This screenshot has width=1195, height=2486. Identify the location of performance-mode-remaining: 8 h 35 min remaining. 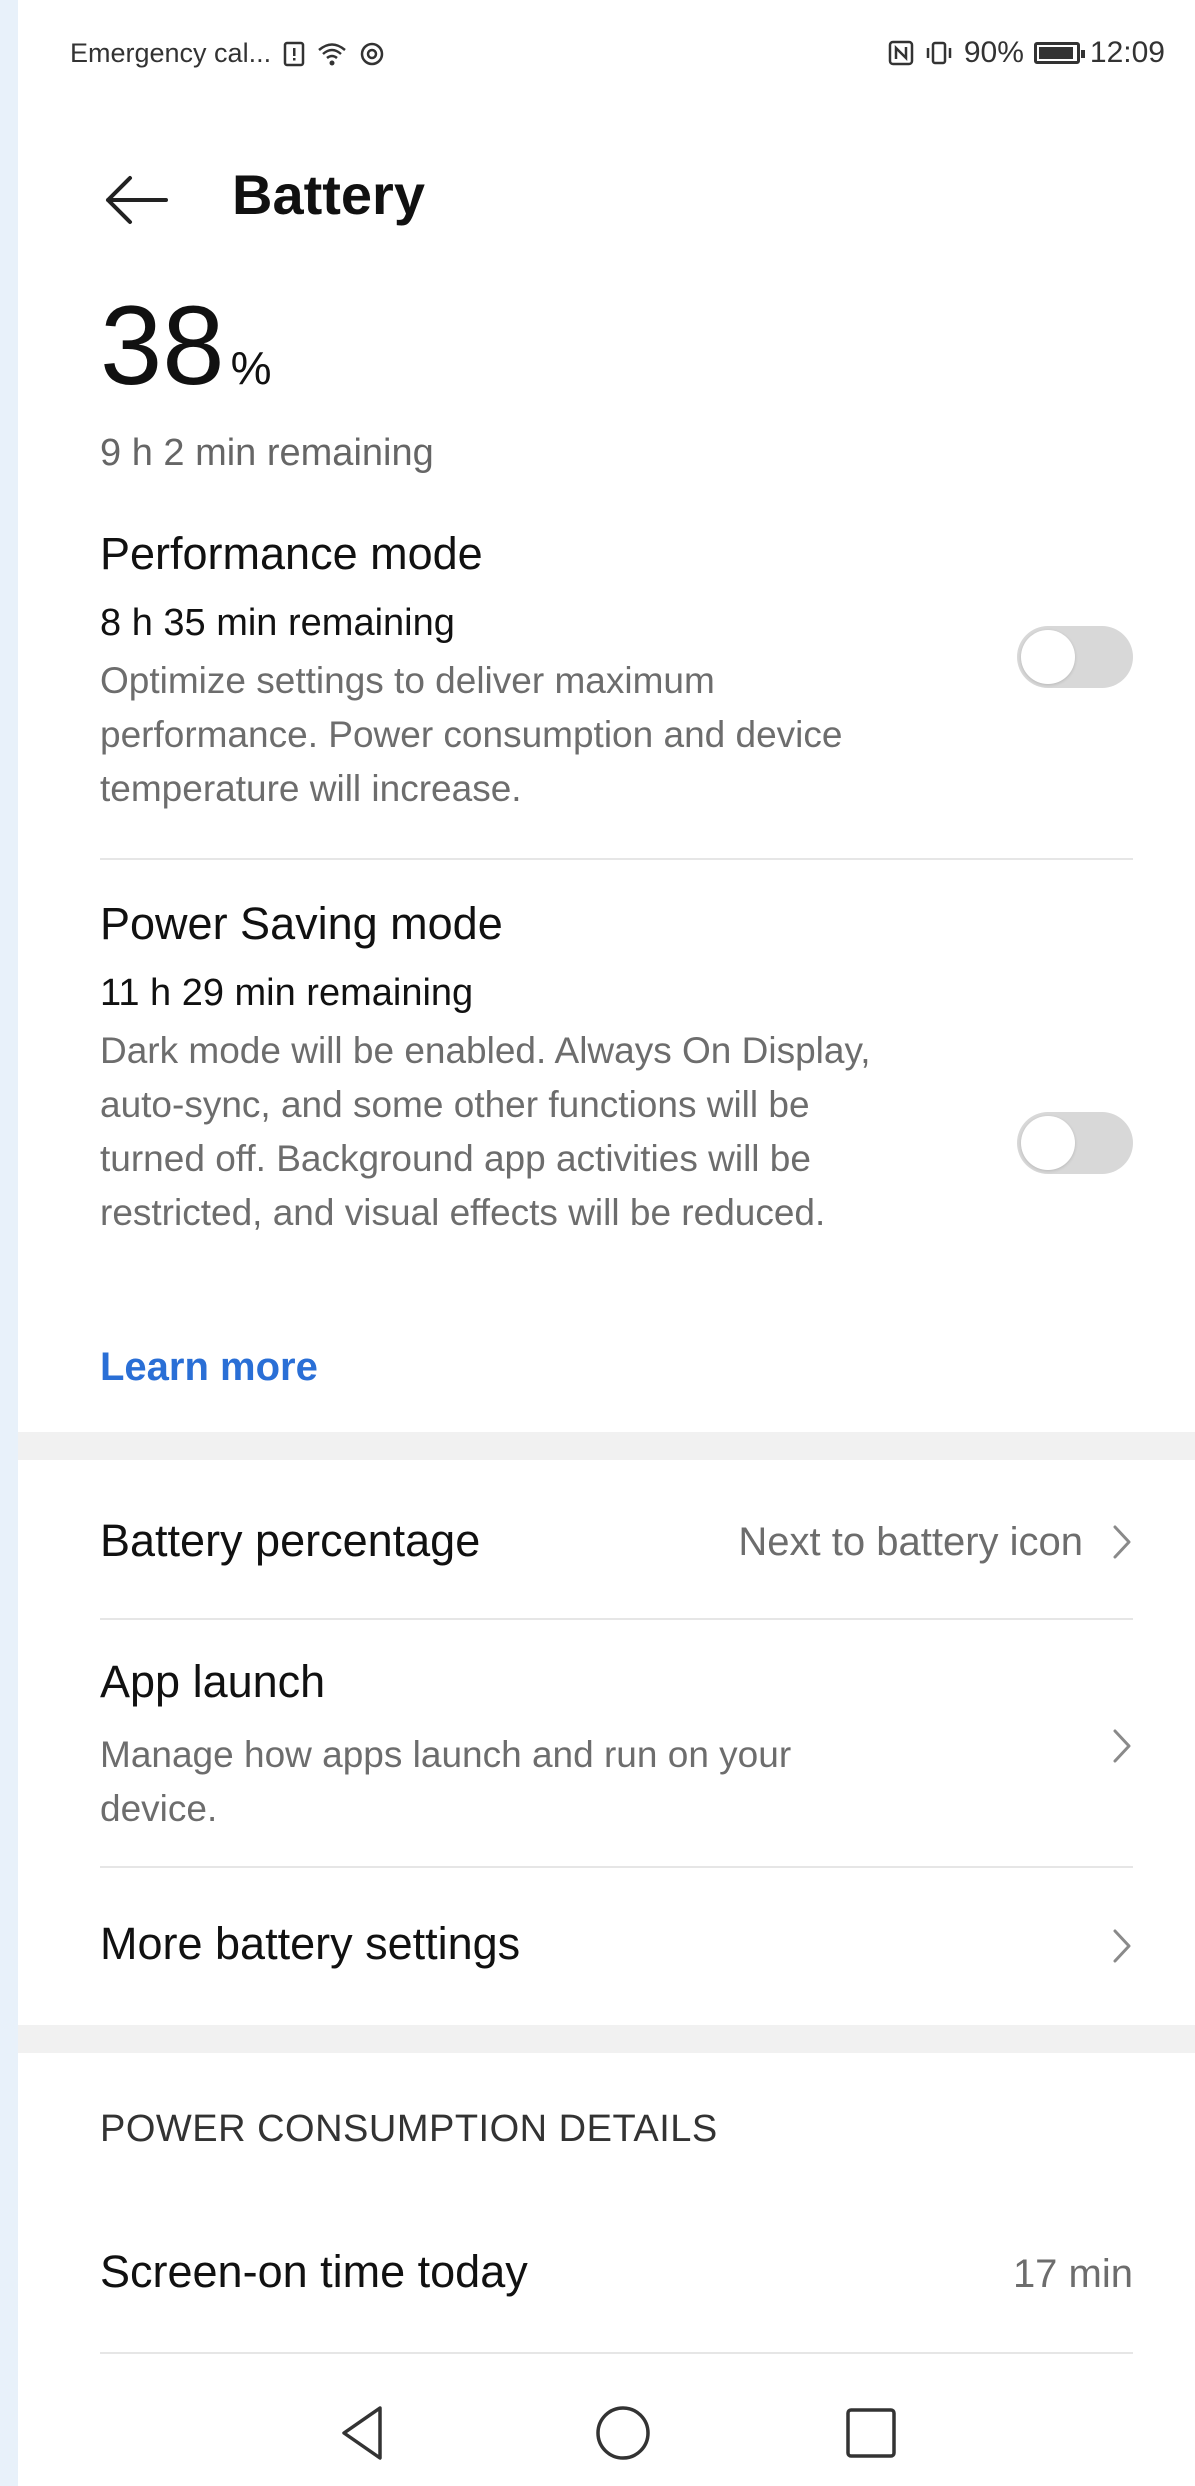
(277, 623).